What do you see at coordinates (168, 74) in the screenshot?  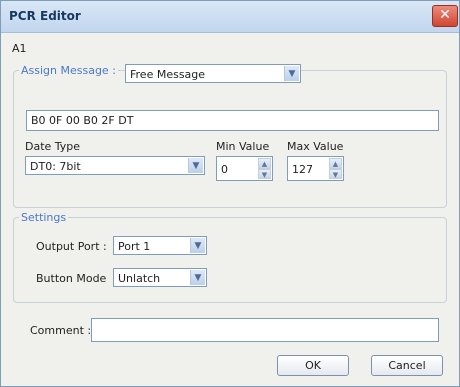 I see `assign-message-value: Free Message` at bounding box center [168, 74].